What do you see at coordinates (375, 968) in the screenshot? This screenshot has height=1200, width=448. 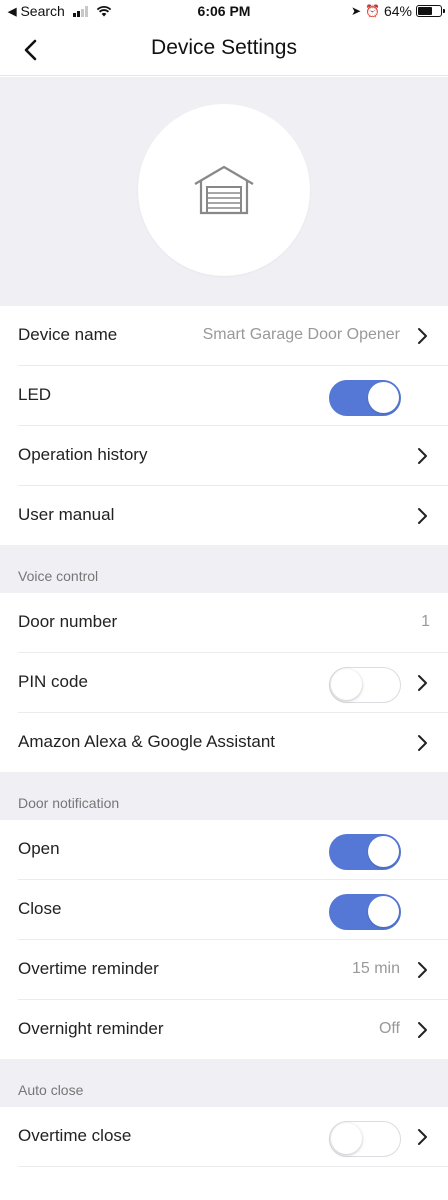 I see `overtime-reminder-value: 15 min` at bounding box center [375, 968].